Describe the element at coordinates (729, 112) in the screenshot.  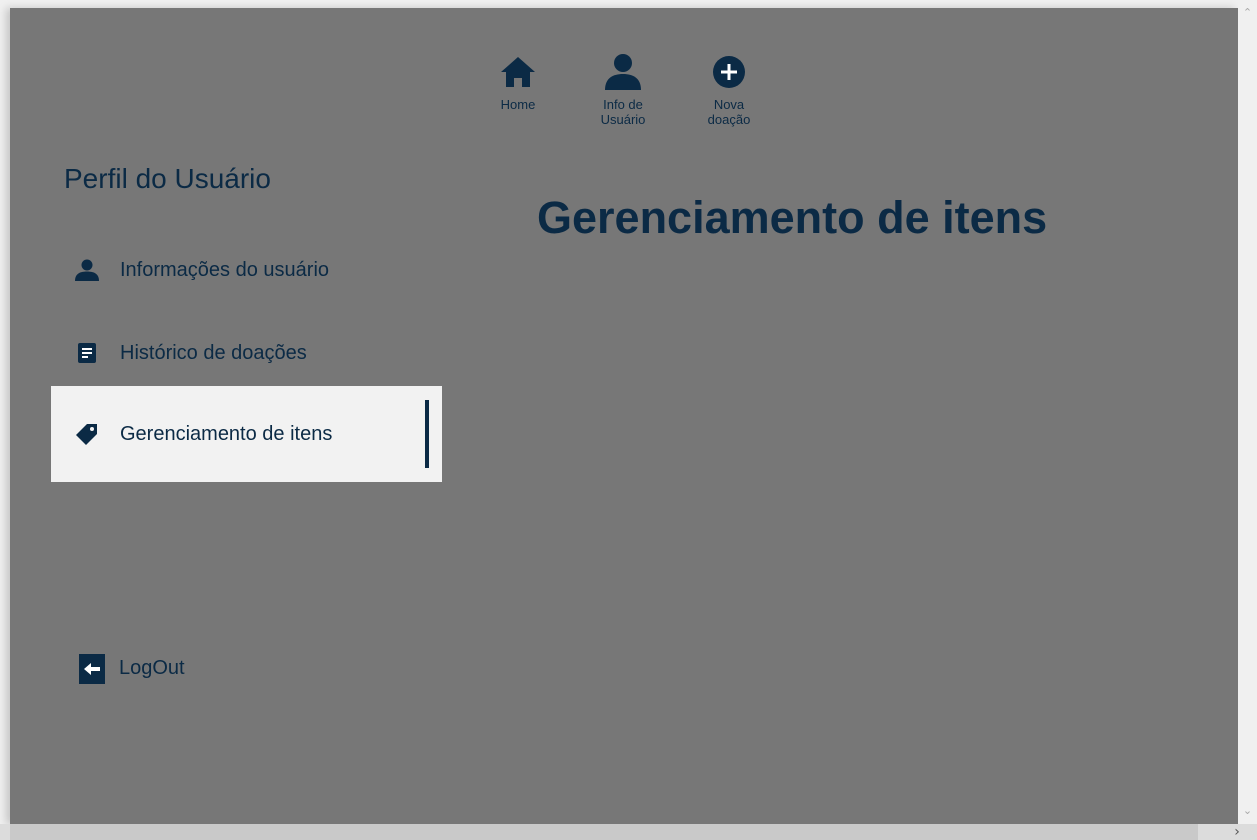
I see `nav-new-donation-label: Nova doação` at that location.